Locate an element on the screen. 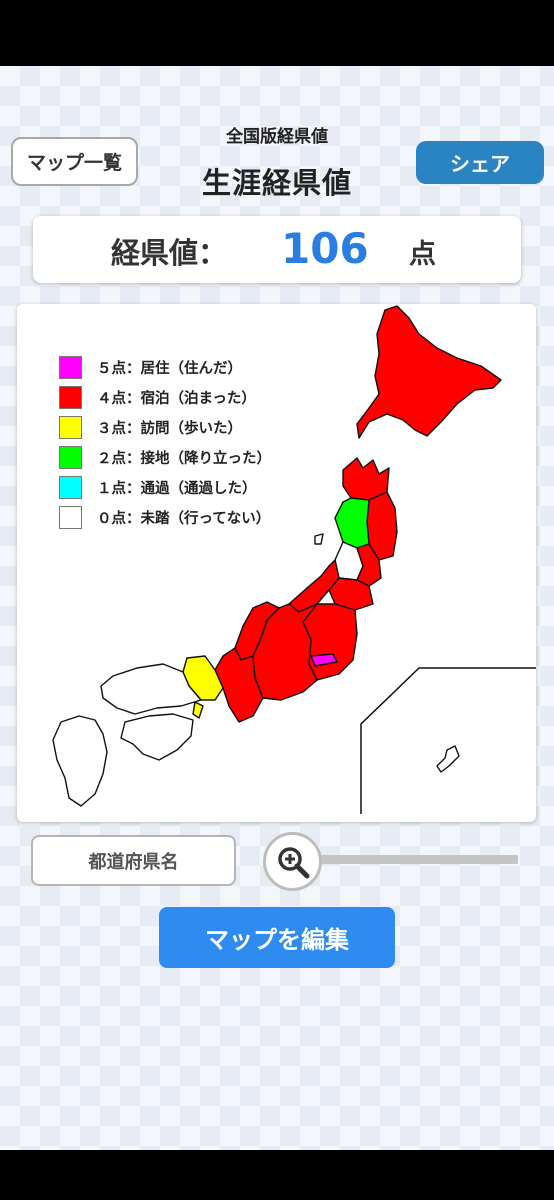 This screenshot has height=1200, width=554. navigation-bar is located at coordinates (277, 1175).